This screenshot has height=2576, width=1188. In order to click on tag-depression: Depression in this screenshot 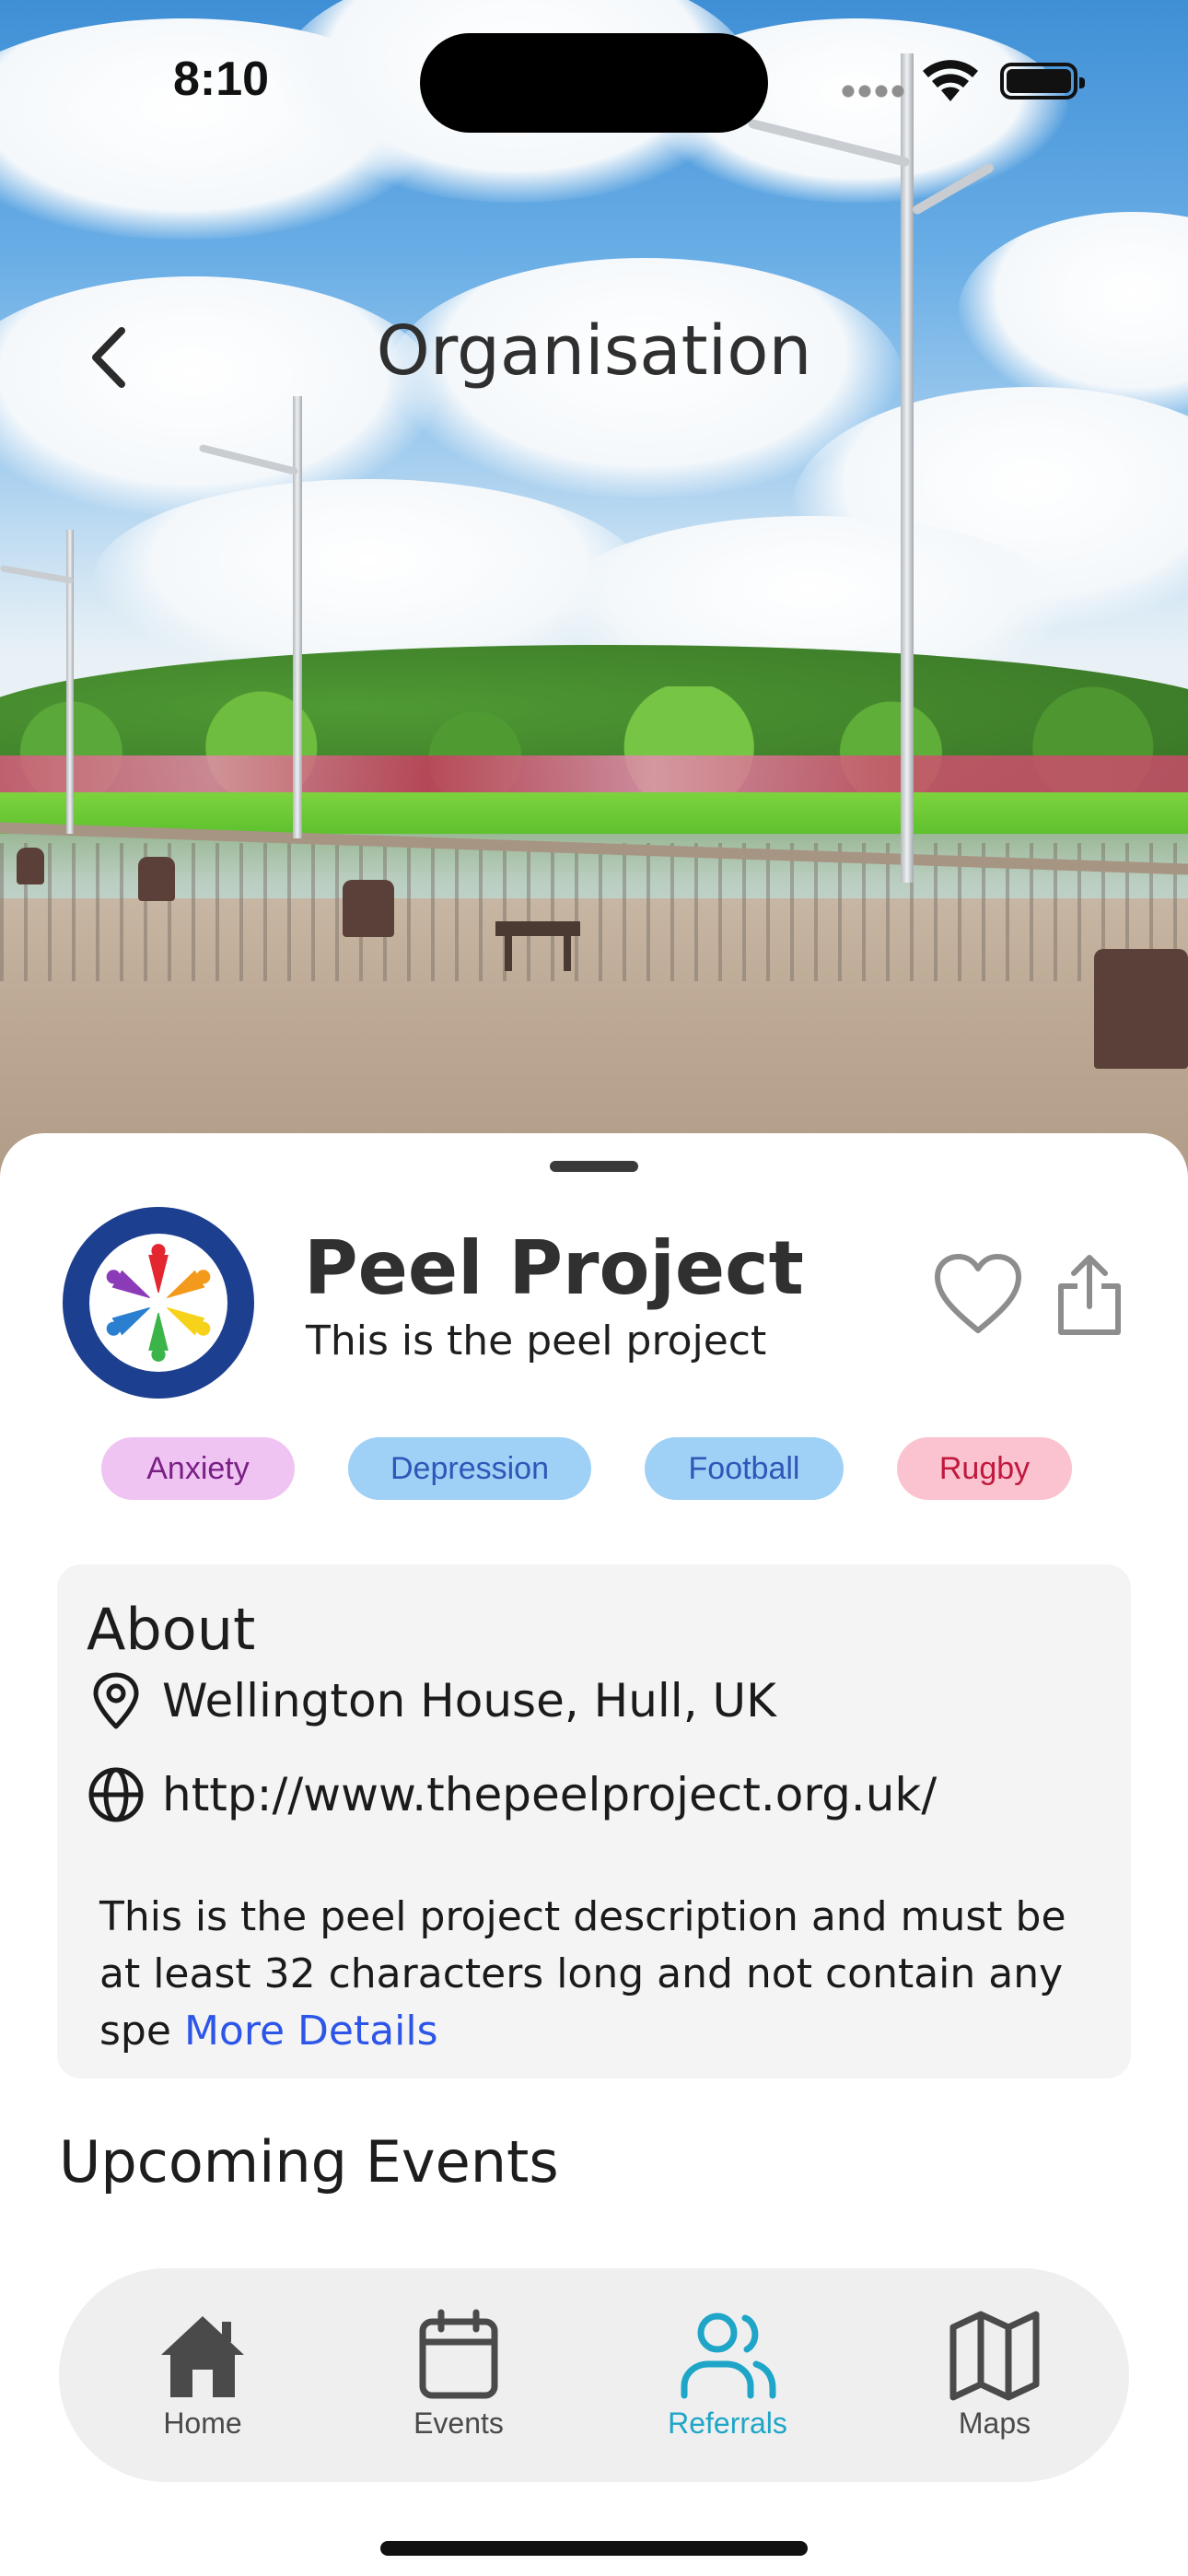, I will do `click(469, 1468)`.